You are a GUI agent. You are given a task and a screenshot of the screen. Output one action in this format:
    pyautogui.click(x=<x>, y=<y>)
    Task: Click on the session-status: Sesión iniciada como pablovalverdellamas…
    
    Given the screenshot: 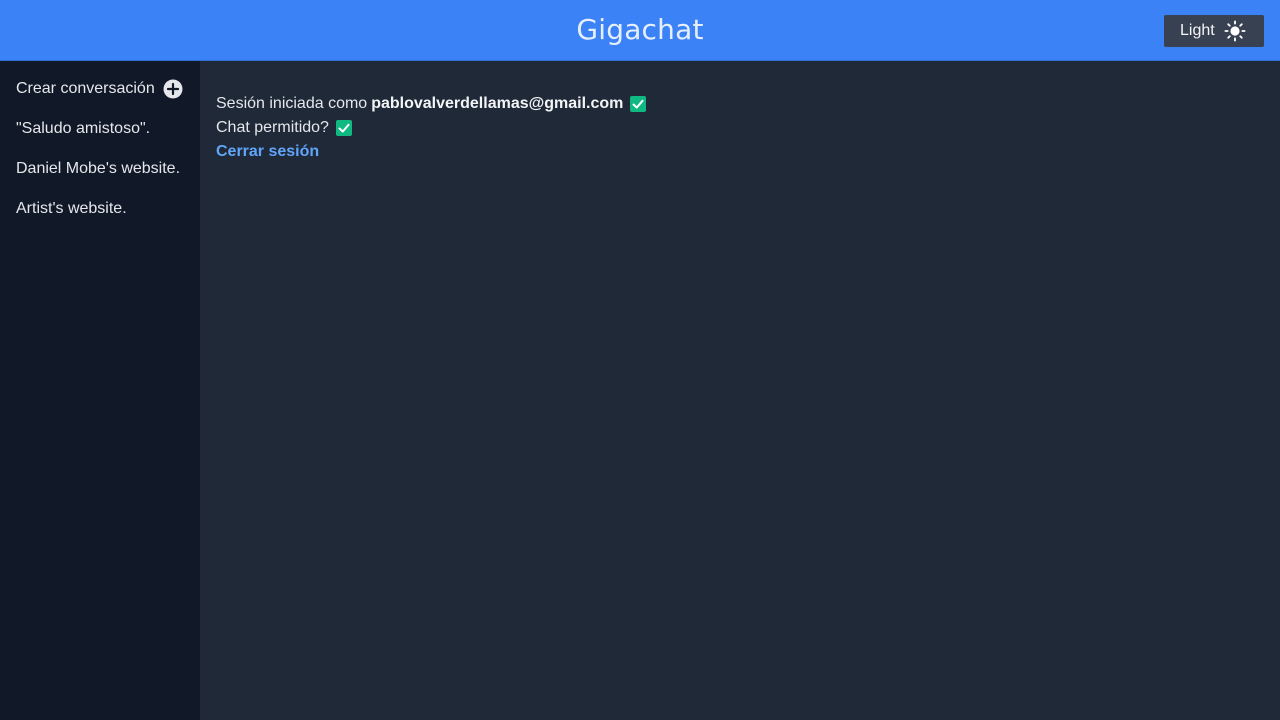 What is the action you would take?
    pyautogui.click(x=431, y=104)
    